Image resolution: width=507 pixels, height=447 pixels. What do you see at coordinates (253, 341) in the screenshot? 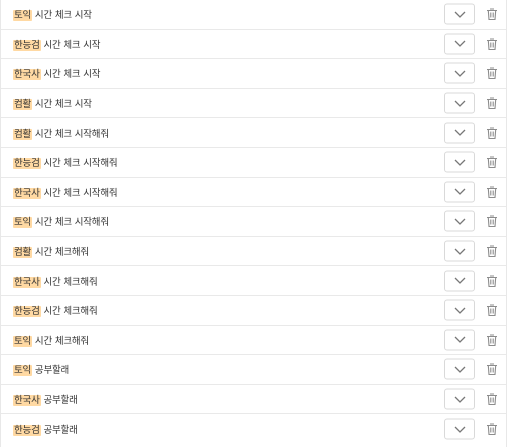
I see `list-item: 토익 시간 체크해줘` at bounding box center [253, 341].